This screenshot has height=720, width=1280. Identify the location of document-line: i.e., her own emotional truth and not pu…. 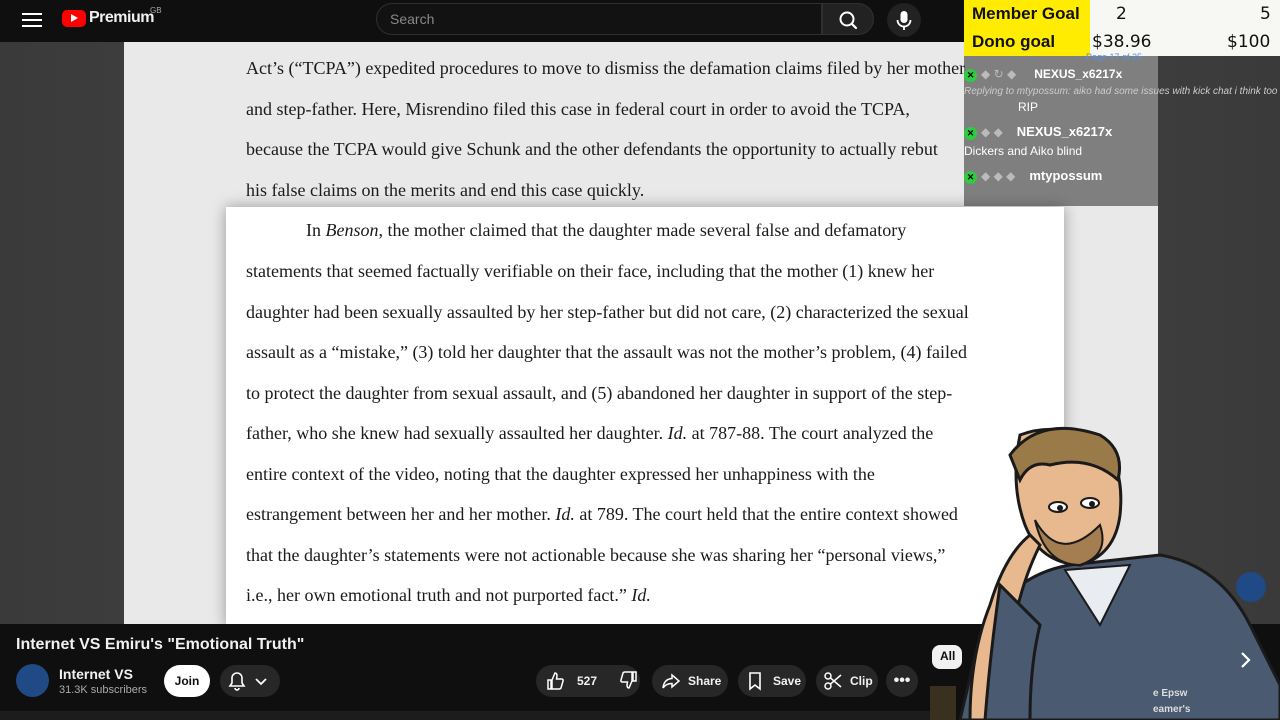
(448, 595).